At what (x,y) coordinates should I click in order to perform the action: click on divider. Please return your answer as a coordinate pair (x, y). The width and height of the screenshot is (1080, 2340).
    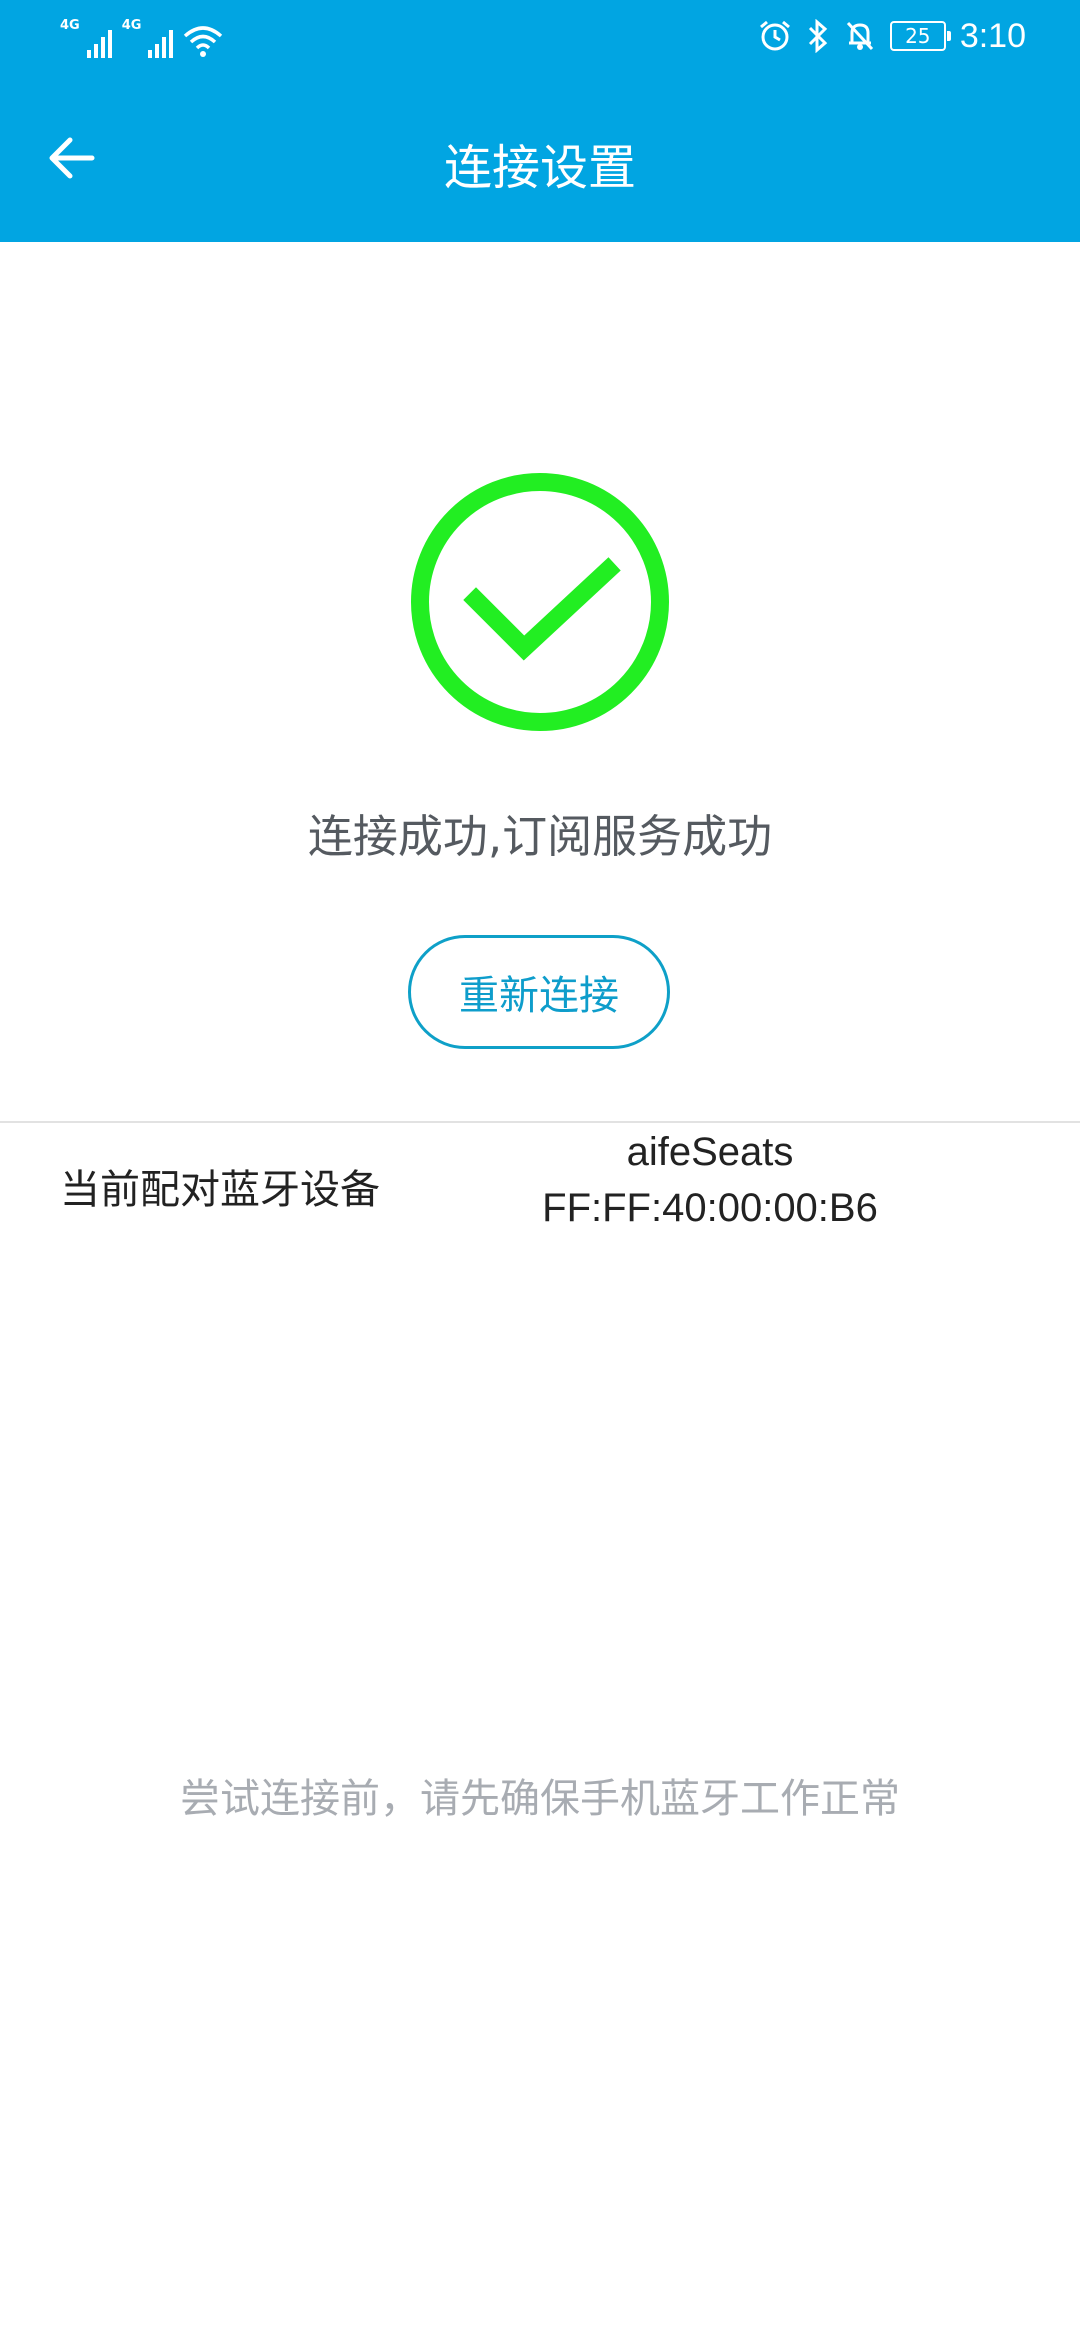
    Looking at the image, I should click on (540, 1122).